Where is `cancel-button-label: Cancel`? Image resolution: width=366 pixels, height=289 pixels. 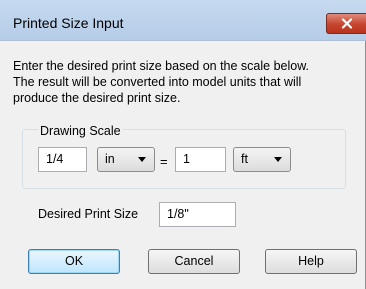 cancel-button-label: Cancel is located at coordinates (194, 261).